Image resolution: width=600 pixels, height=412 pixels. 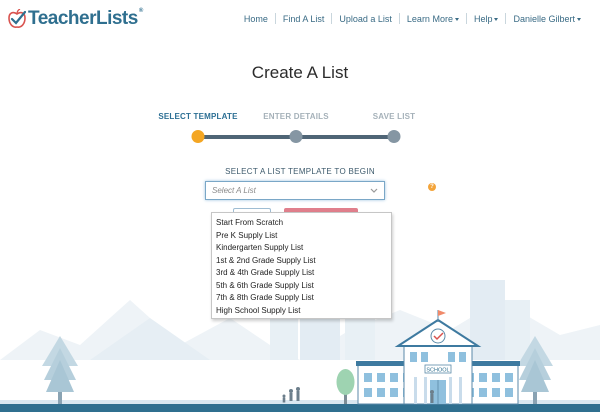 What do you see at coordinates (85, 18) in the screenshot?
I see `brand-name: TeacherLists®` at bounding box center [85, 18].